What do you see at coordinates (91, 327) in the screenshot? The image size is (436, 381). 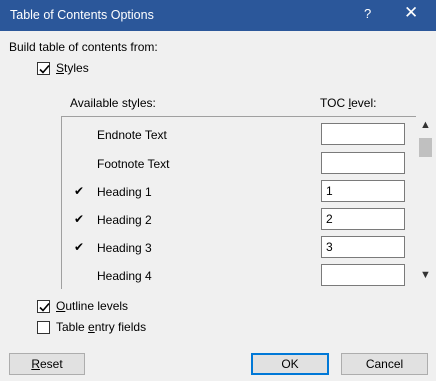 I see `table-entry-mnemonic: e` at bounding box center [91, 327].